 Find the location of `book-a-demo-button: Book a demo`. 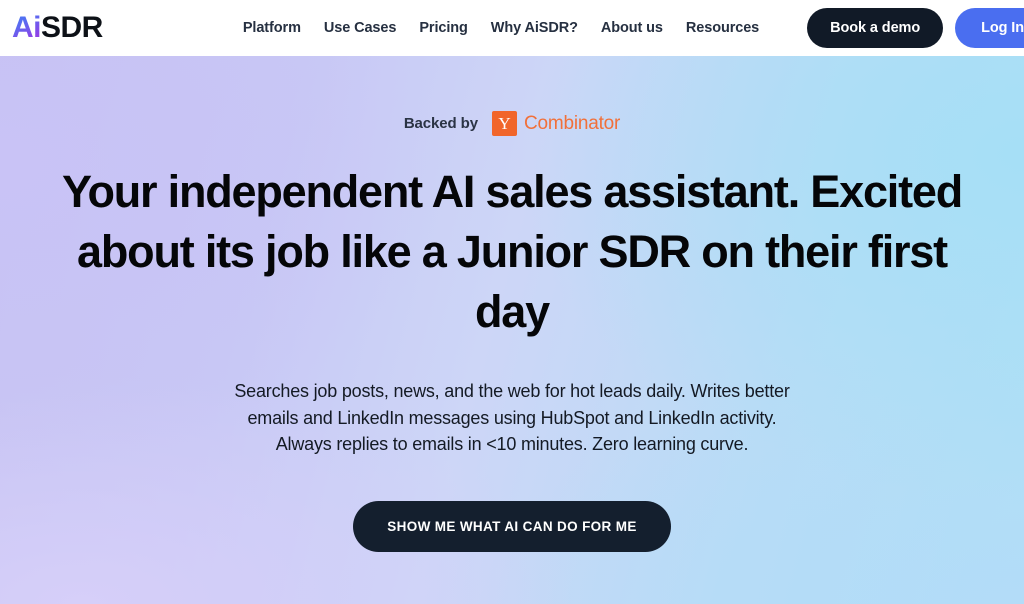

book-a-demo-button: Book a demo is located at coordinates (875, 28).